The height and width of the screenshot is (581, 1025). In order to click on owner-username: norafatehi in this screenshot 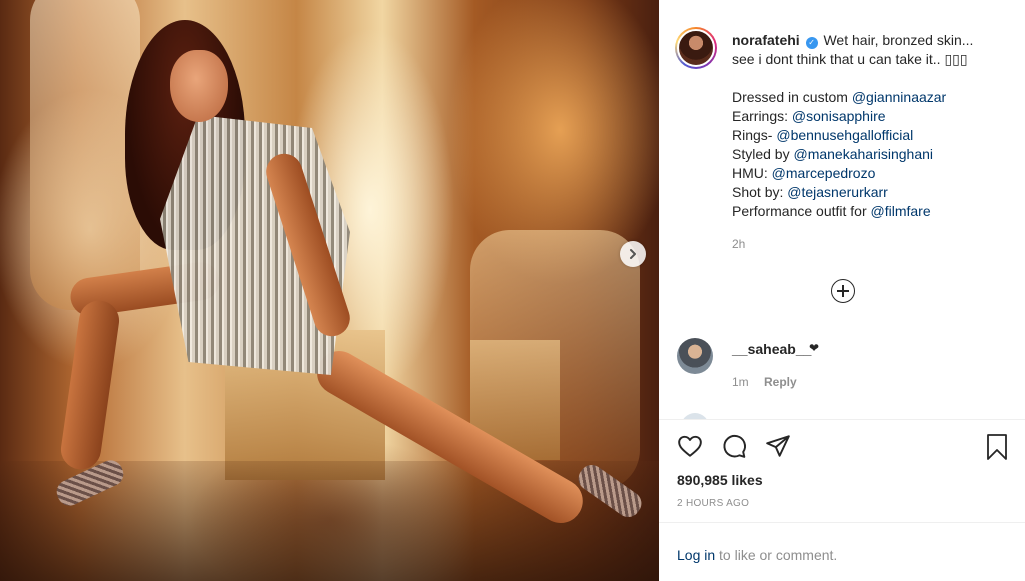, I will do `click(766, 40)`.